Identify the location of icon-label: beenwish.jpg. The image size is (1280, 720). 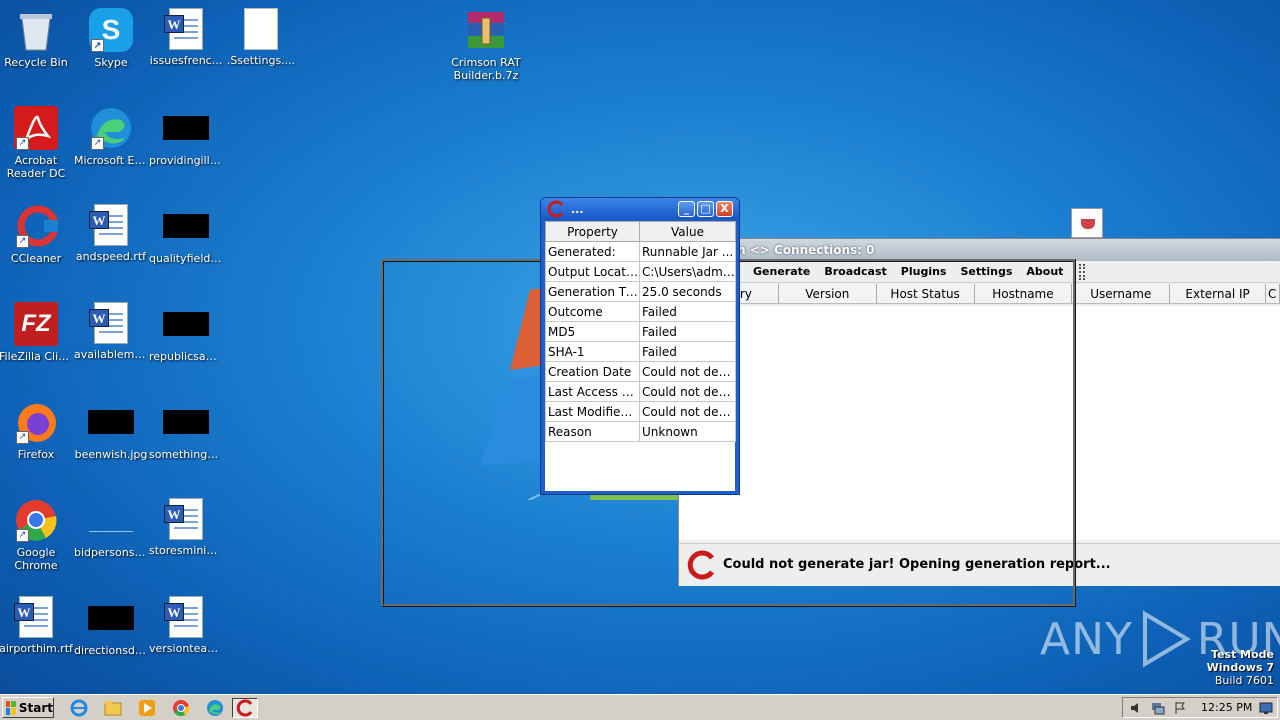
(111, 454).